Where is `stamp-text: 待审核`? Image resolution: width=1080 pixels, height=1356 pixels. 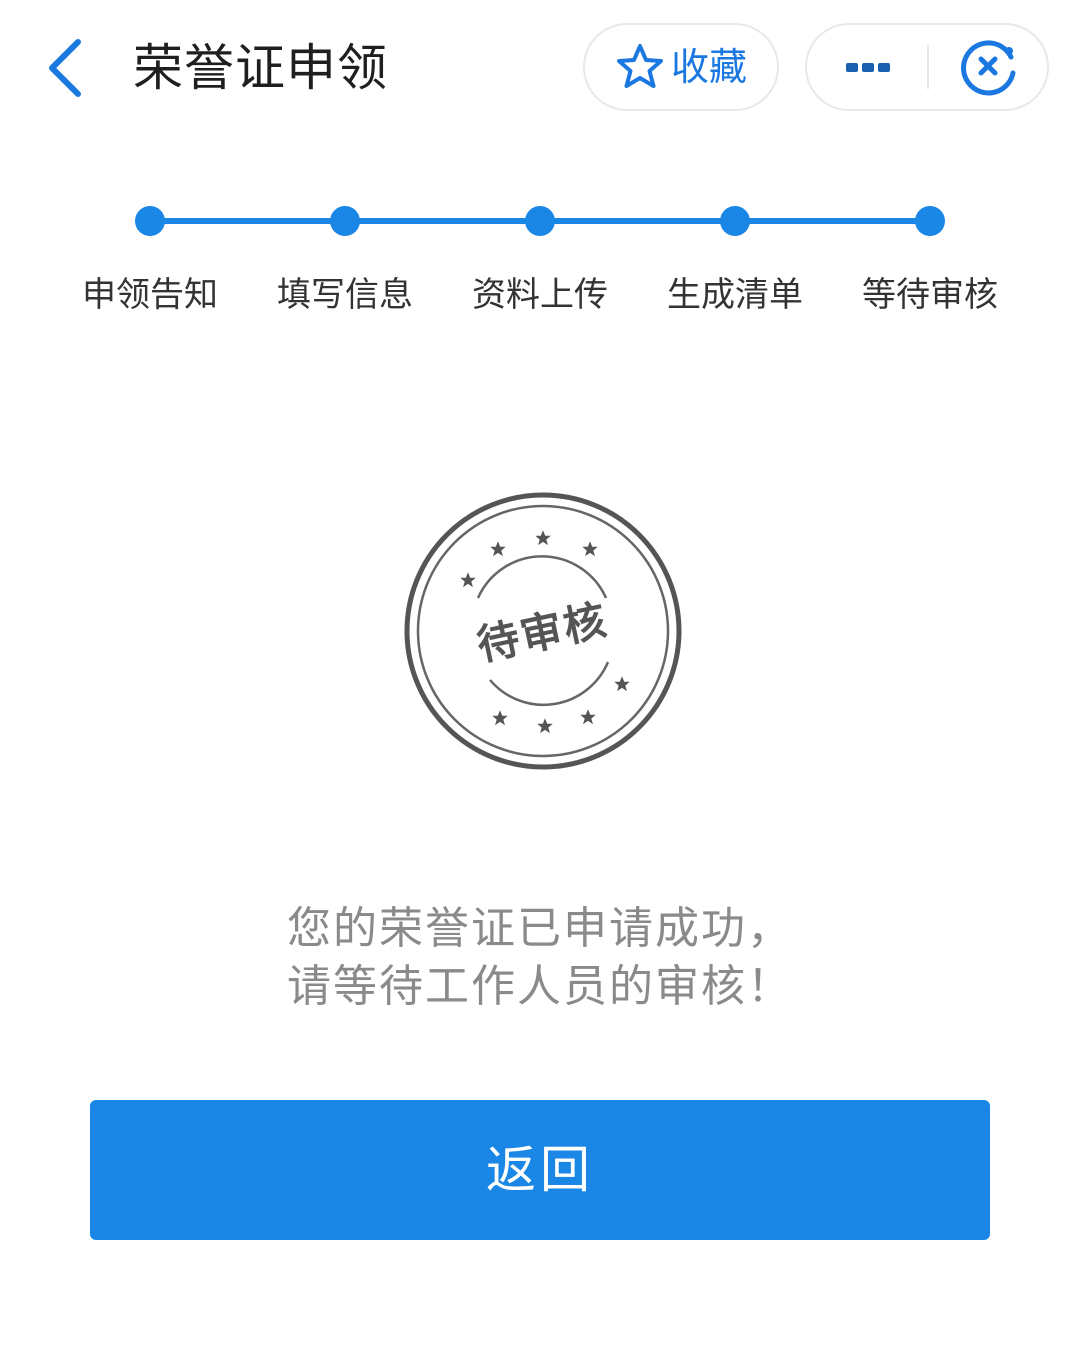 stamp-text: 待审核 is located at coordinates (542, 632).